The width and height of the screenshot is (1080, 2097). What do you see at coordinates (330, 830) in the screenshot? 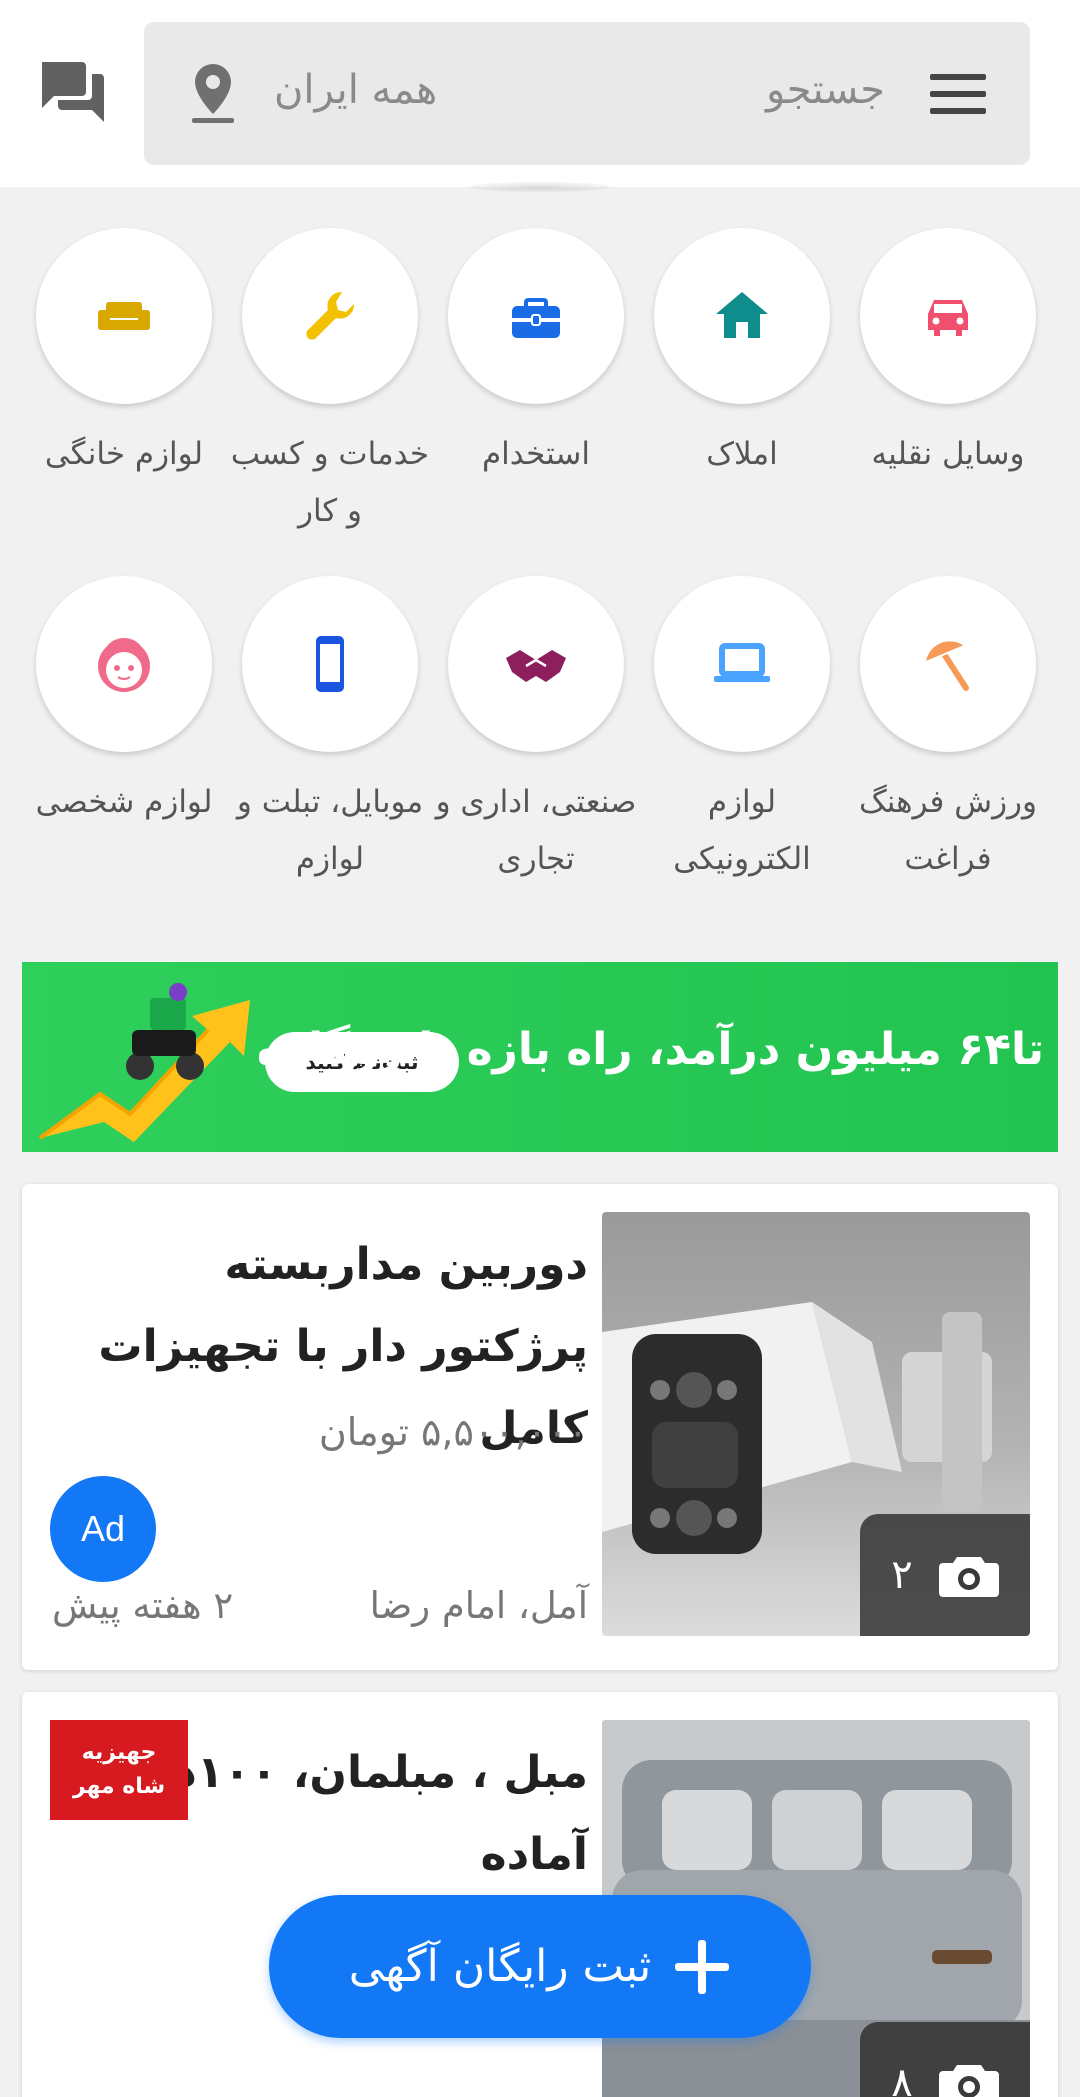
I see `category-label: موبایل، تبلت و لوازم` at bounding box center [330, 830].